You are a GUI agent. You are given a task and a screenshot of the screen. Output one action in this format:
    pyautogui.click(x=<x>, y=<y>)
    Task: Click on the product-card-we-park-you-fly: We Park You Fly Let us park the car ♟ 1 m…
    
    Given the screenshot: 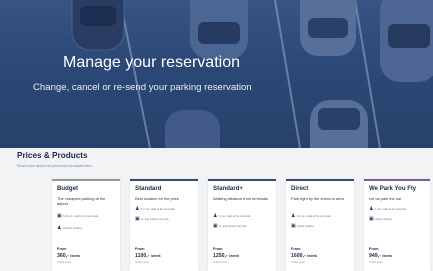 What is the action you would take?
    pyautogui.click(x=397, y=225)
    